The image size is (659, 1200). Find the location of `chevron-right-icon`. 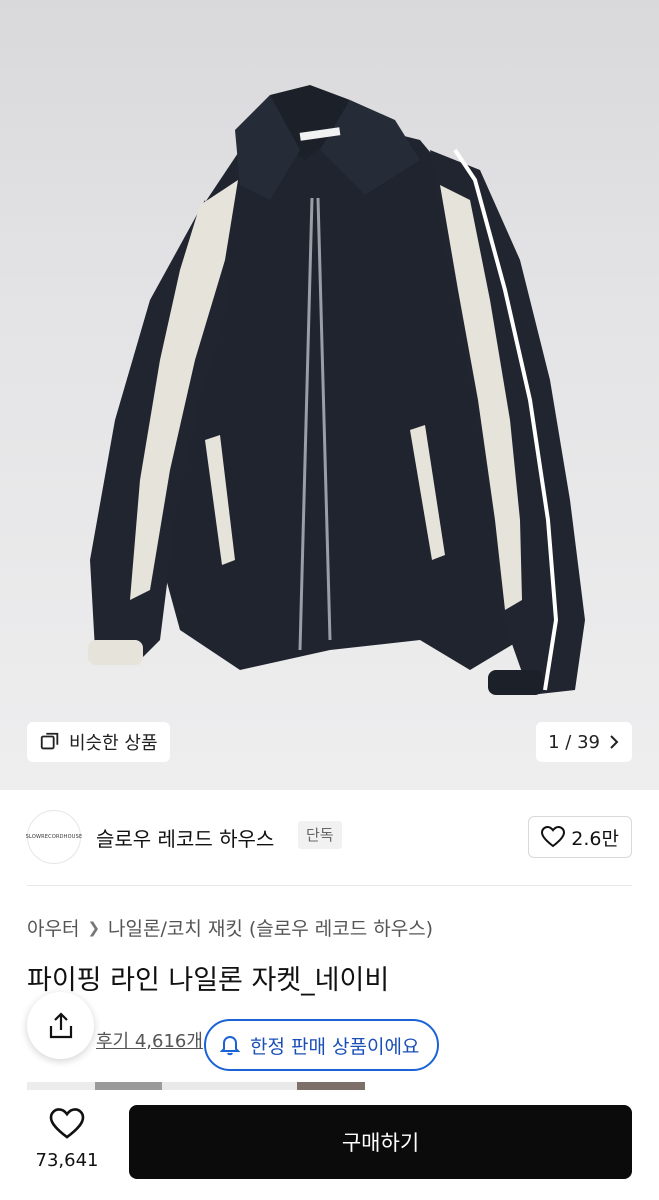

chevron-right-icon is located at coordinates (614, 742).